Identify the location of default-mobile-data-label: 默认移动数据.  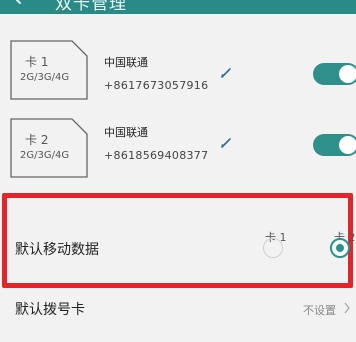
(57, 250).